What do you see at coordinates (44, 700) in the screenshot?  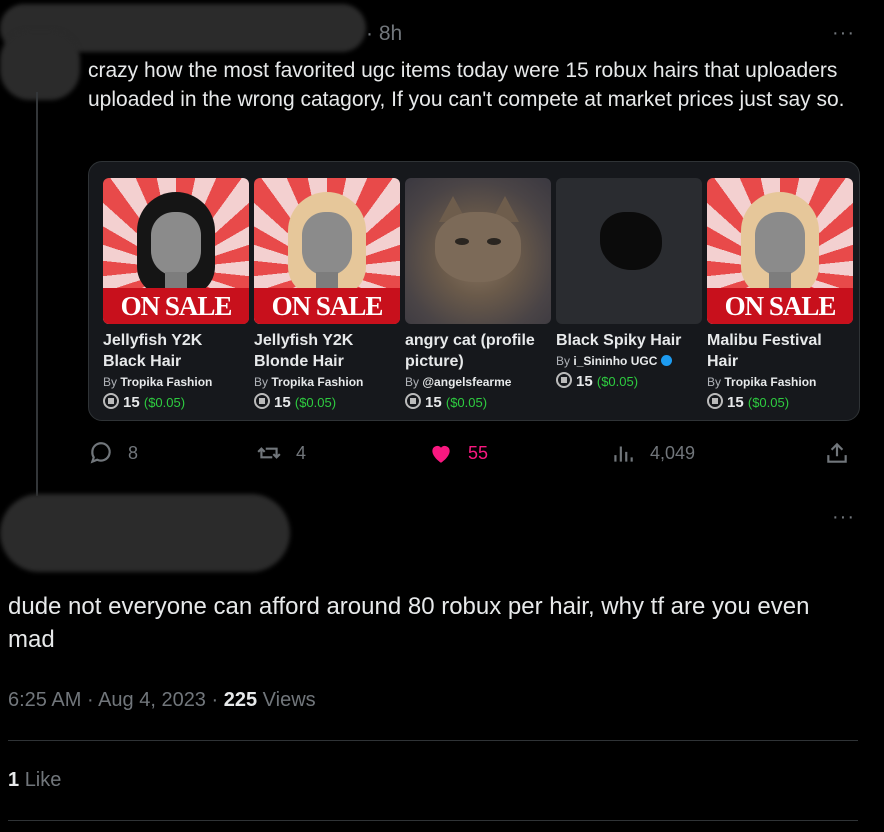 I see `reply-time: 6:25 AM` at bounding box center [44, 700].